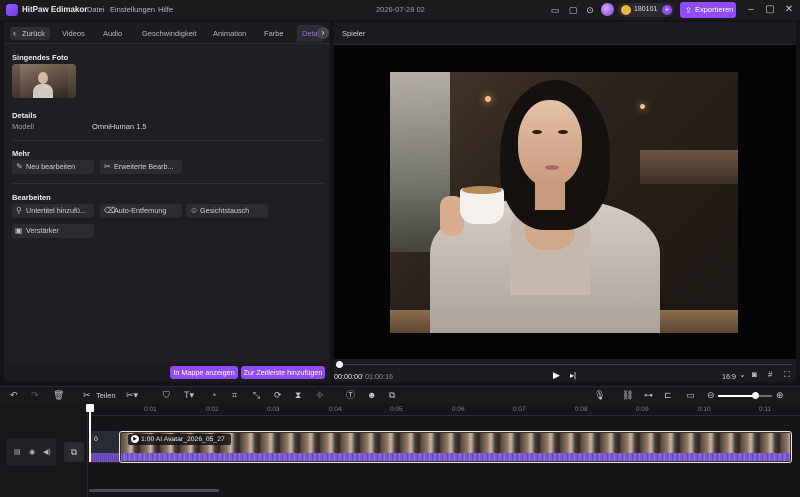  I want to click on microphone-icon: 🎙, so click(599, 395).